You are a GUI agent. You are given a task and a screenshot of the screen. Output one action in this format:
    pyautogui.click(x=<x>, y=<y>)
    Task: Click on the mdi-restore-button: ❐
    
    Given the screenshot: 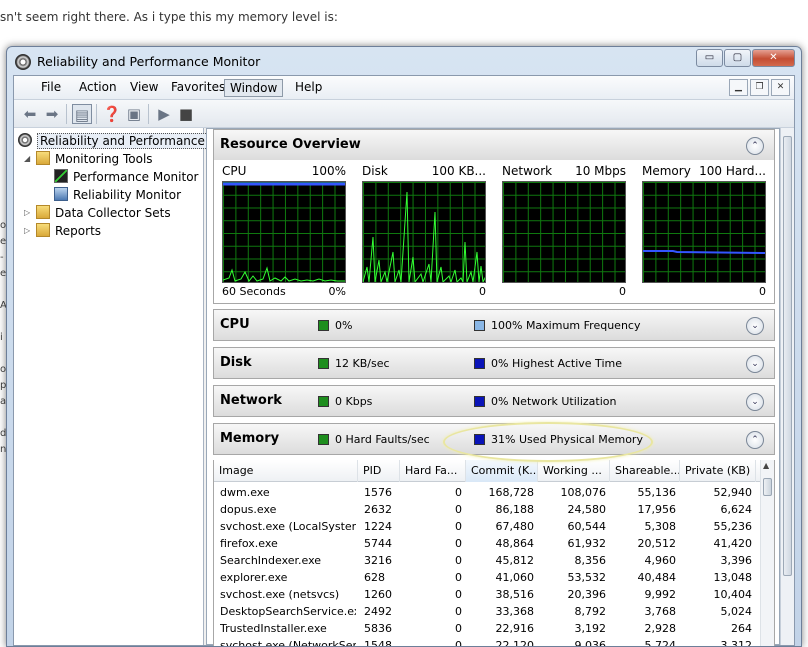 What is the action you would take?
    pyautogui.click(x=759, y=87)
    